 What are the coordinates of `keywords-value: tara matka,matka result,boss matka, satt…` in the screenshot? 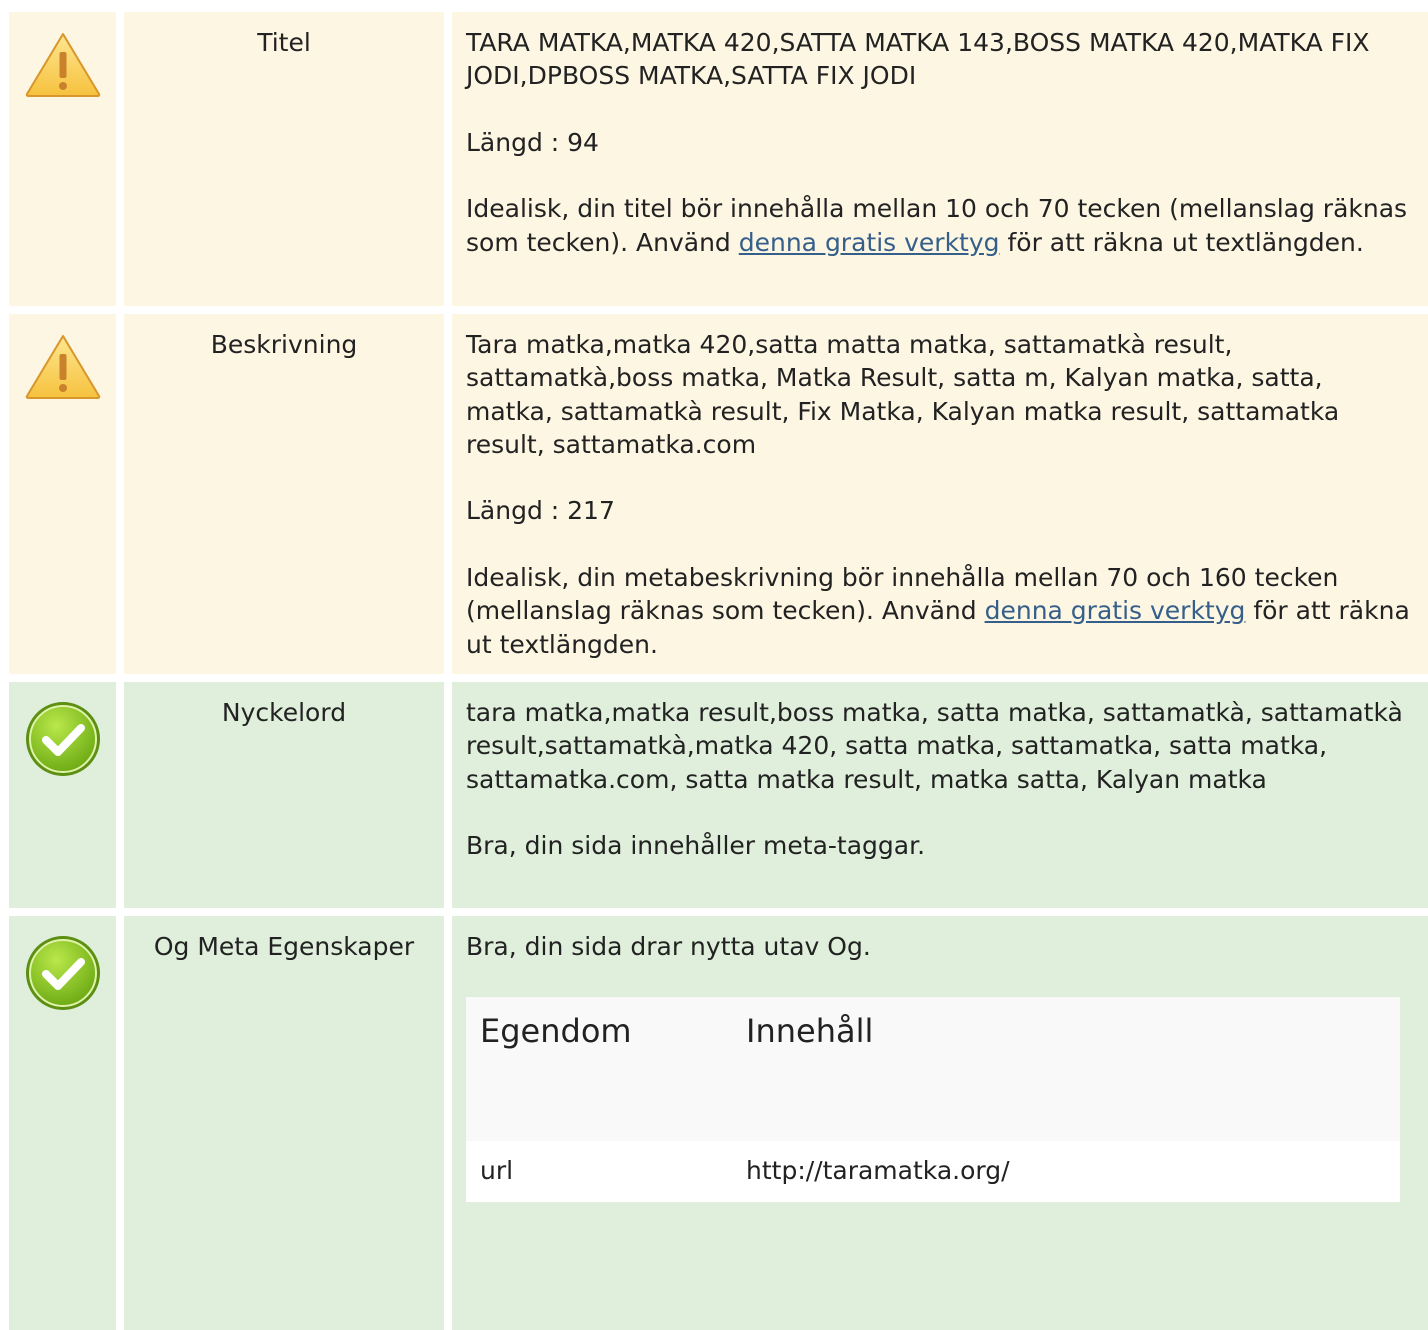 It's located at (934, 746).